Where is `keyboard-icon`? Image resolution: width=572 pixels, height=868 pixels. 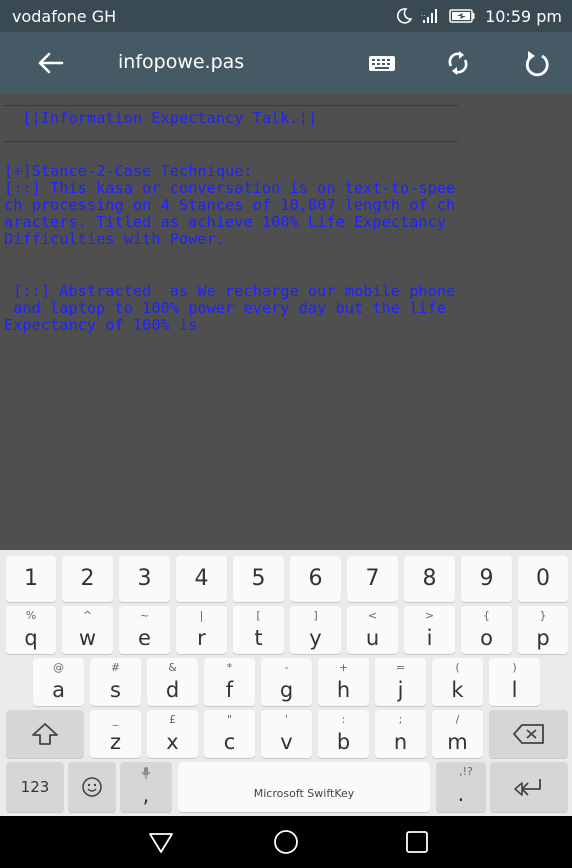
keyboard-icon is located at coordinates (382, 63).